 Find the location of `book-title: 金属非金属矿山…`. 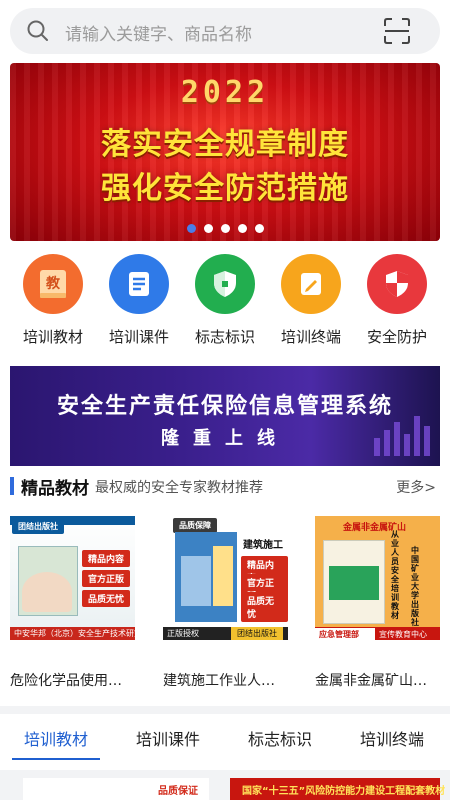

book-title: 金属非金属矿山… is located at coordinates (379, 680).